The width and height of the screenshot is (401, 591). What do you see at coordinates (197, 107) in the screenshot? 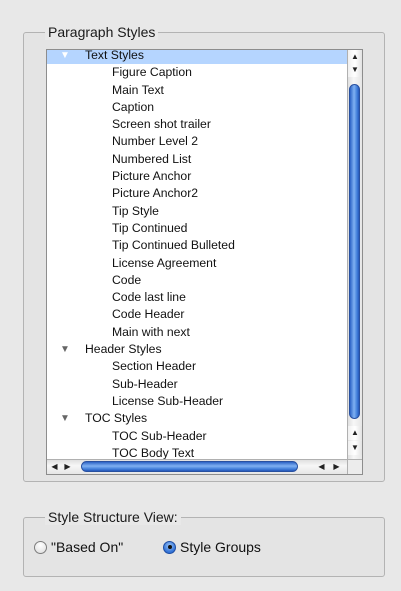
I see `style-row: Caption` at bounding box center [197, 107].